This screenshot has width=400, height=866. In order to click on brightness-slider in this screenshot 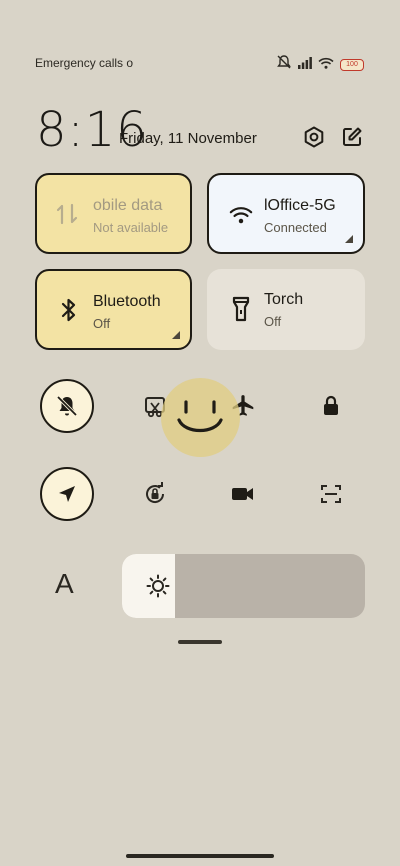, I will do `click(243, 586)`.